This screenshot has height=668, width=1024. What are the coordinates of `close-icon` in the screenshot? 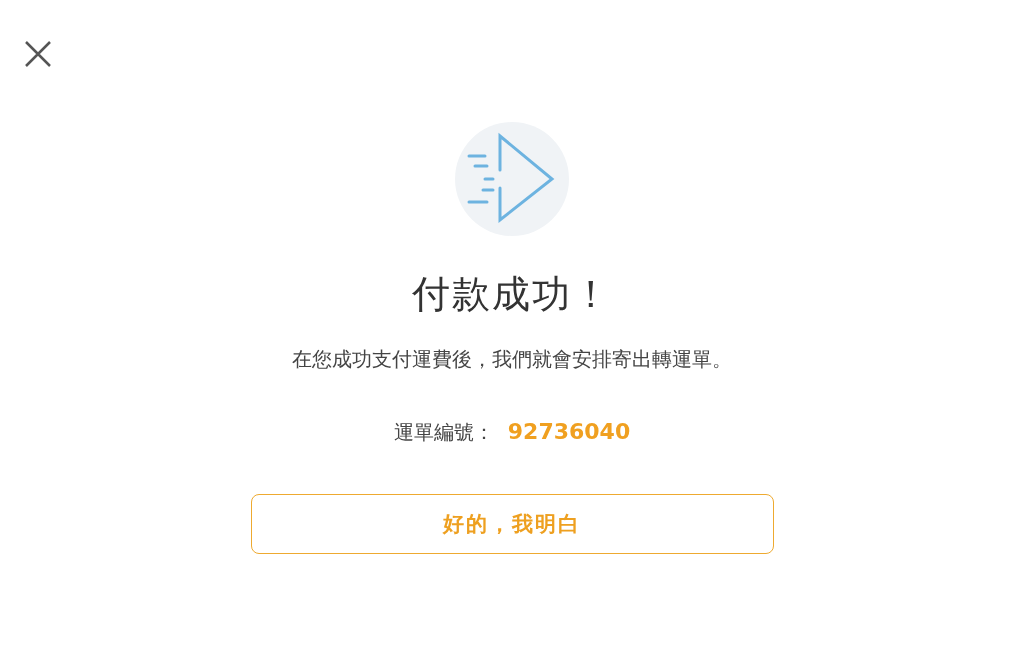 It's located at (38, 54).